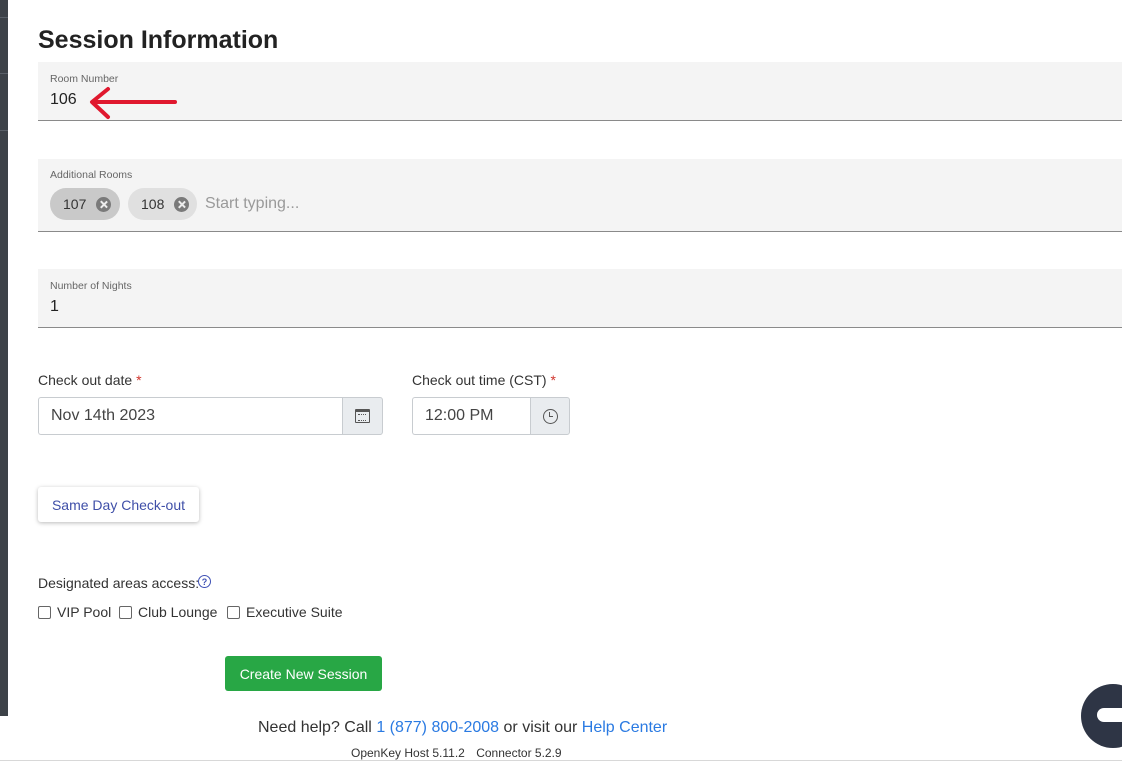 The height and width of the screenshot is (763, 1122). I want to click on chat-widget-button, so click(1101, 716).